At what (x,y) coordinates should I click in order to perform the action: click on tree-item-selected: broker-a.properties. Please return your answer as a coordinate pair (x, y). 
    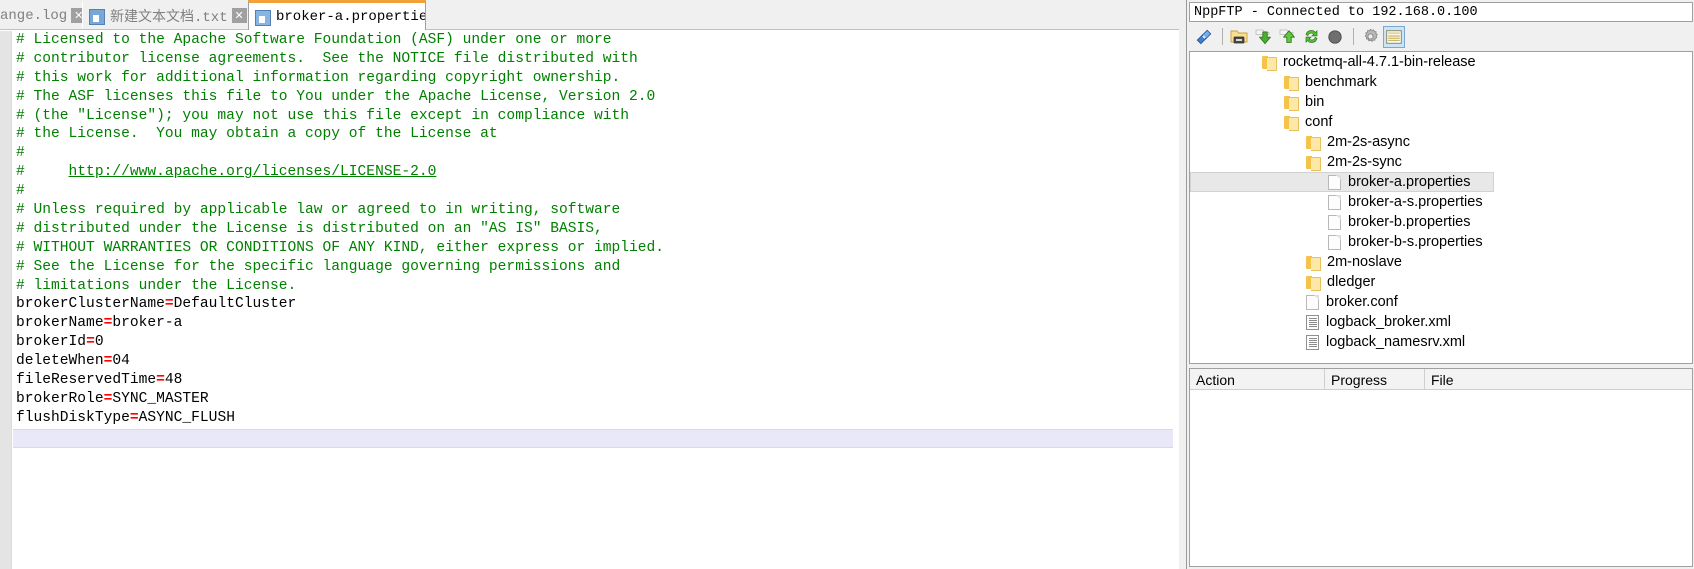
    Looking at the image, I should click on (1342, 182).